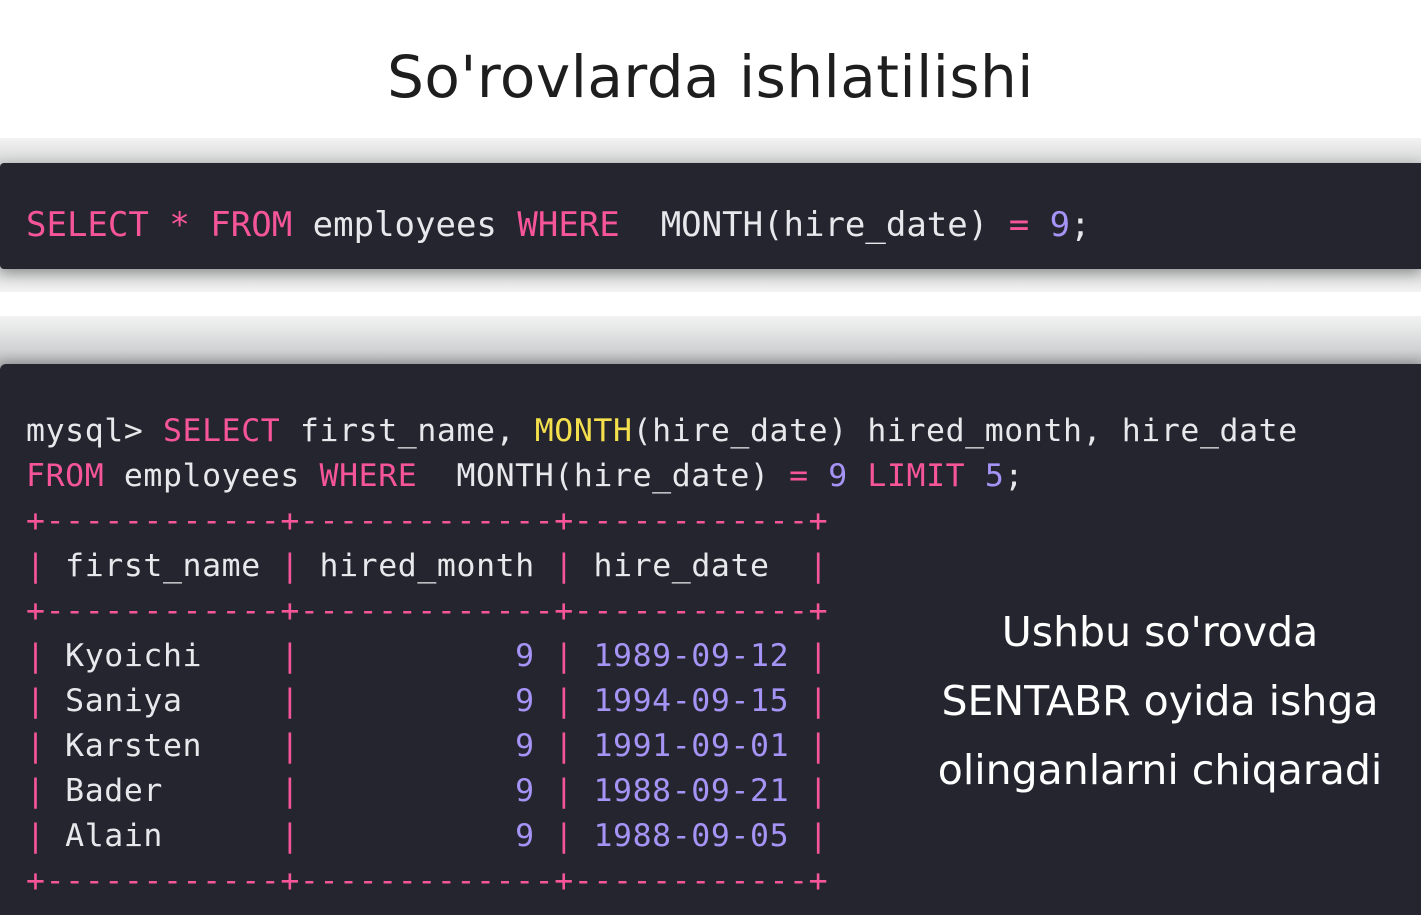 The height and width of the screenshot is (915, 1421). I want to click on table-row: | Karsten | 9 | 1991-09-01 |, so click(427, 746).